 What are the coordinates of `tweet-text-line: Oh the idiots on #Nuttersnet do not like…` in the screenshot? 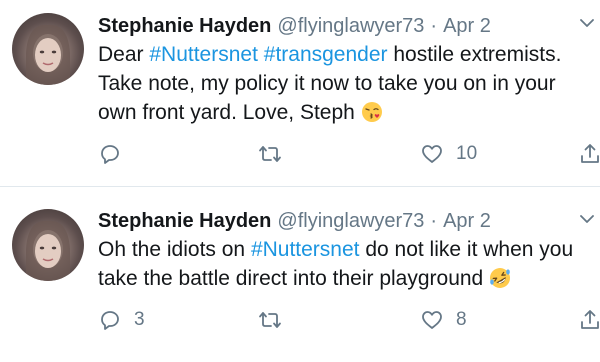 It's located at (348, 249).